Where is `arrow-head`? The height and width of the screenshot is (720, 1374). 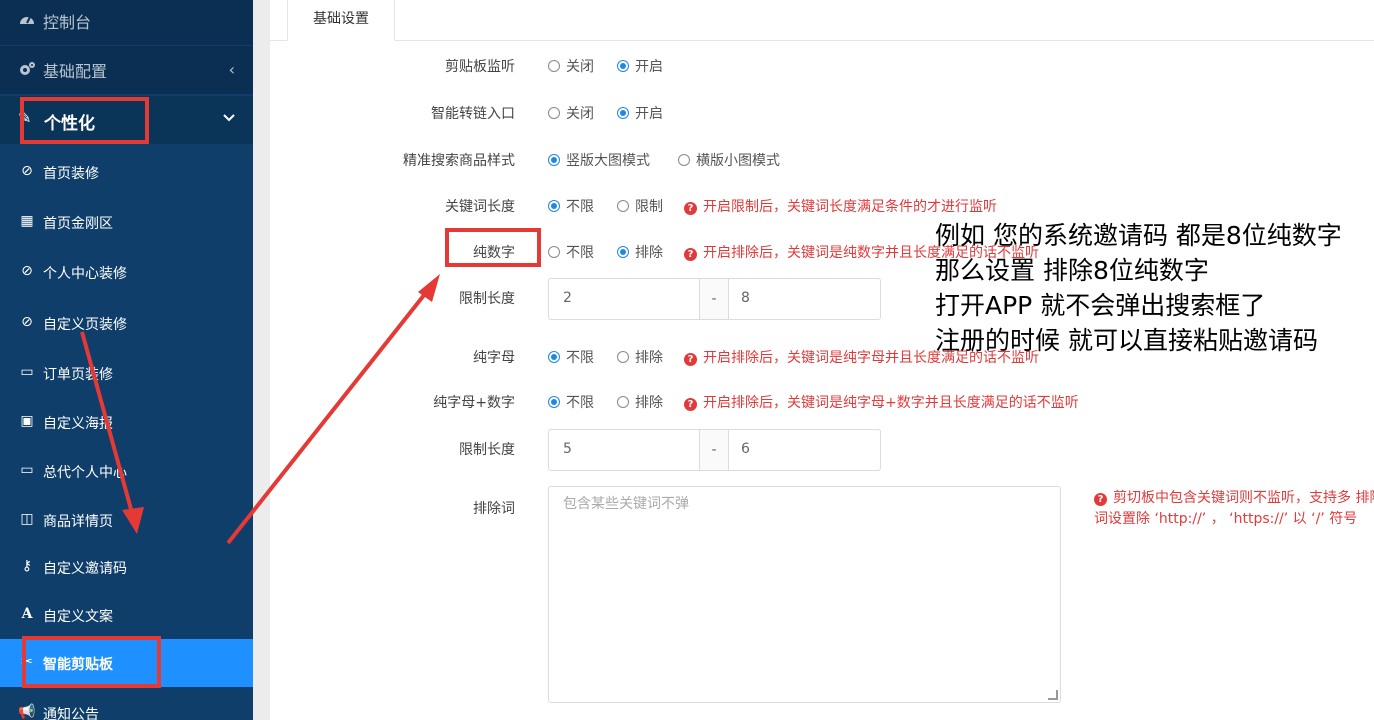 arrow-head is located at coordinates (133, 520).